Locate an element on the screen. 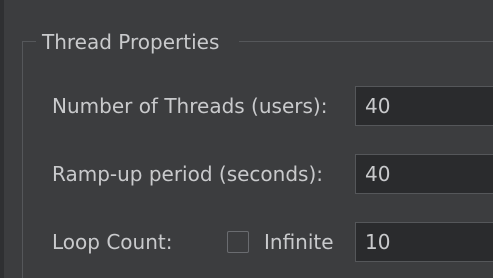 The height and width of the screenshot is (278, 493). loop-count-label: Loop Count: is located at coordinates (112, 242).